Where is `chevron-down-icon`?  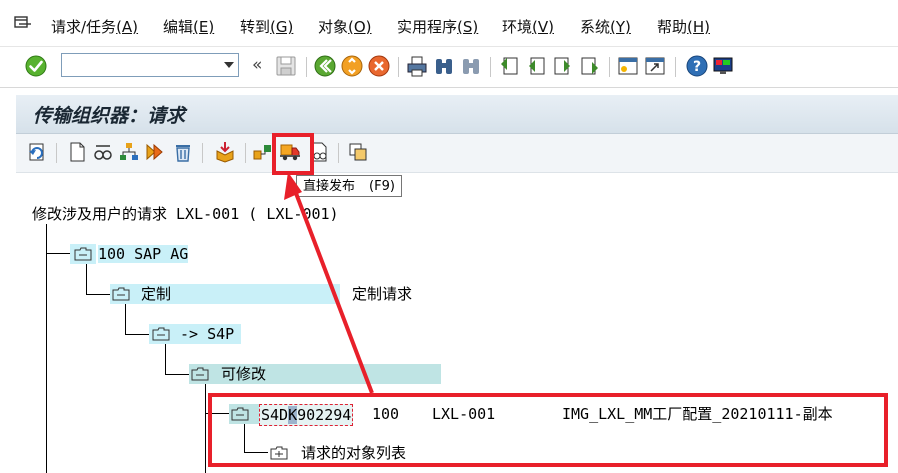
chevron-down-icon is located at coordinates (229, 65).